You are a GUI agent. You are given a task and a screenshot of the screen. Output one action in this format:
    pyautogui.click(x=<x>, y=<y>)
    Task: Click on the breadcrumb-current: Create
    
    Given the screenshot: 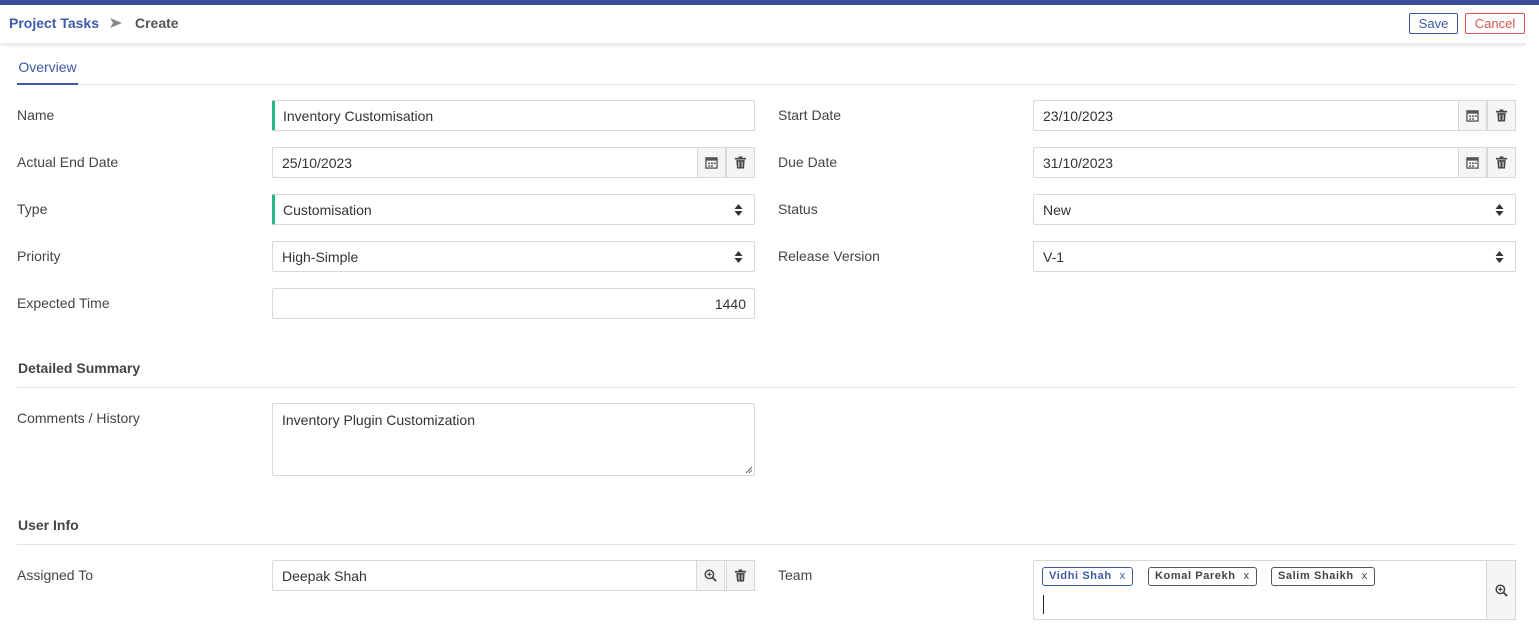 What is the action you would take?
    pyautogui.click(x=157, y=23)
    